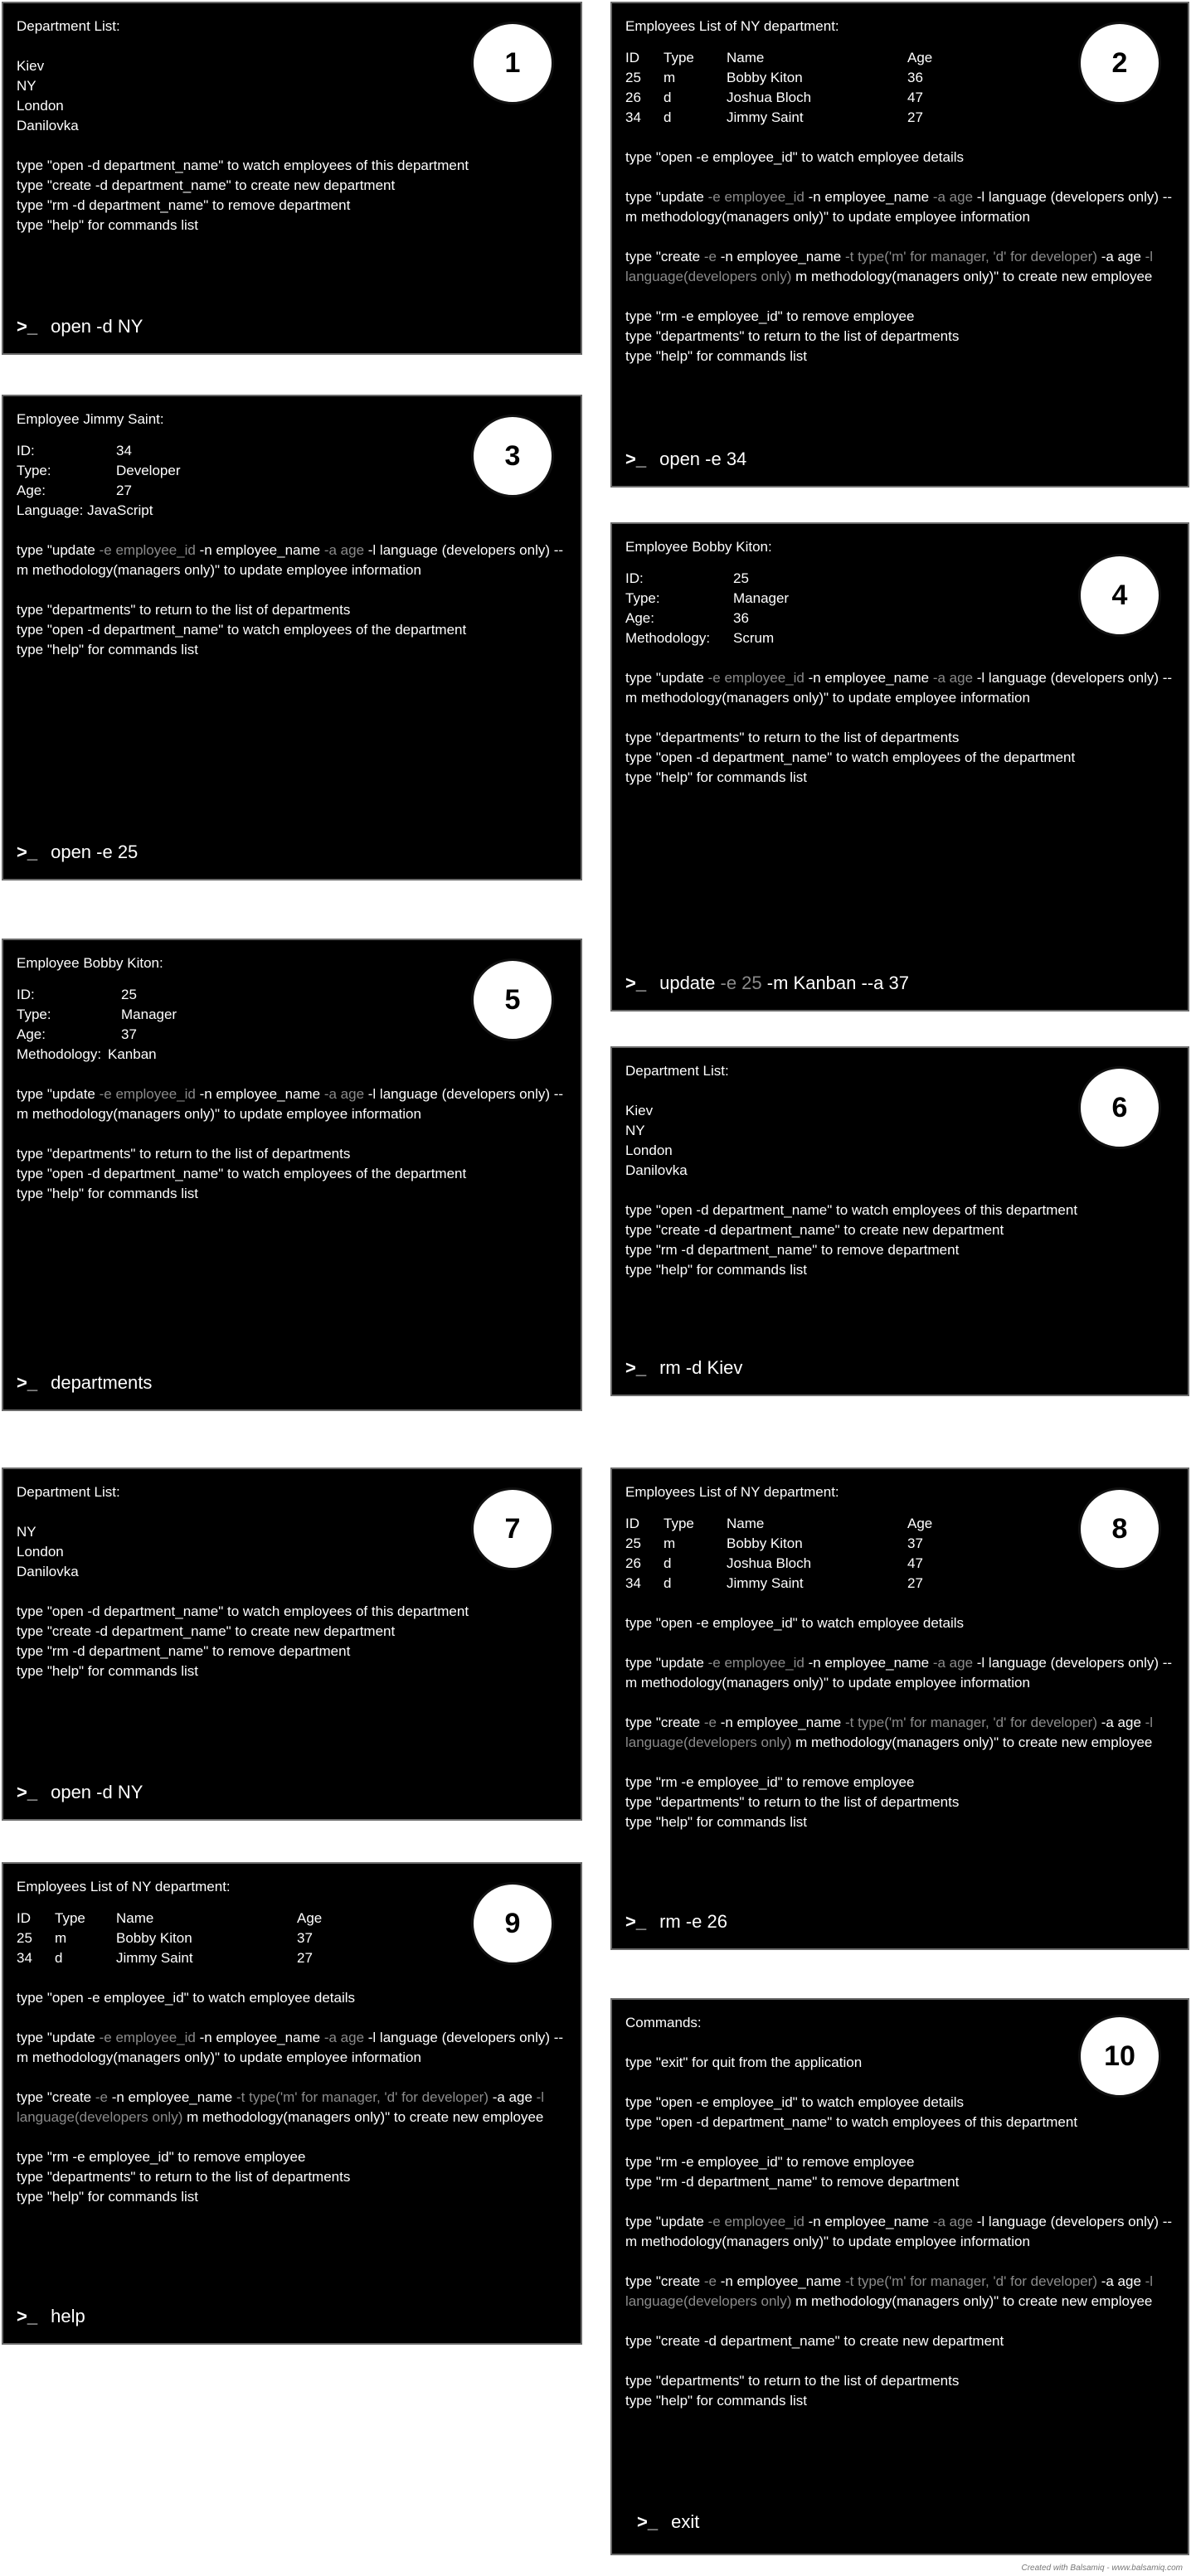 Image resolution: width=1191 pixels, height=2576 pixels. What do you see at coordinates (784, 983) in the screenshot?
I see `command-input: update -e 25 -m Kanban --a 37` at bounding box center [784, 983].